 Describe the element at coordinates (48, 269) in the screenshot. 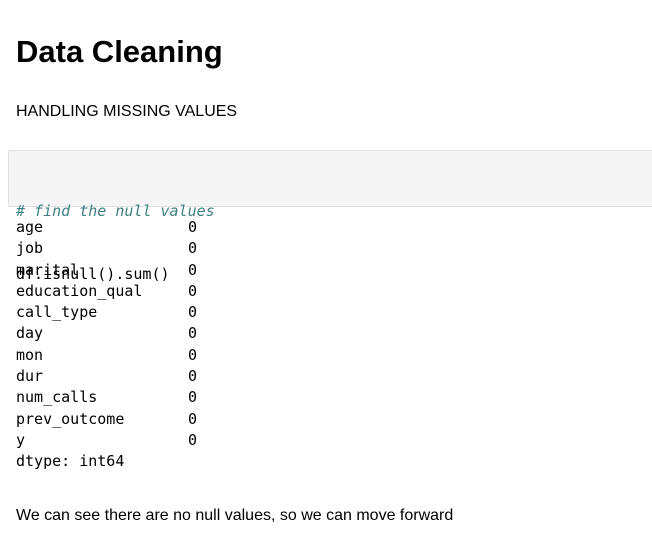

I see `output-column-name: marital` at that location.